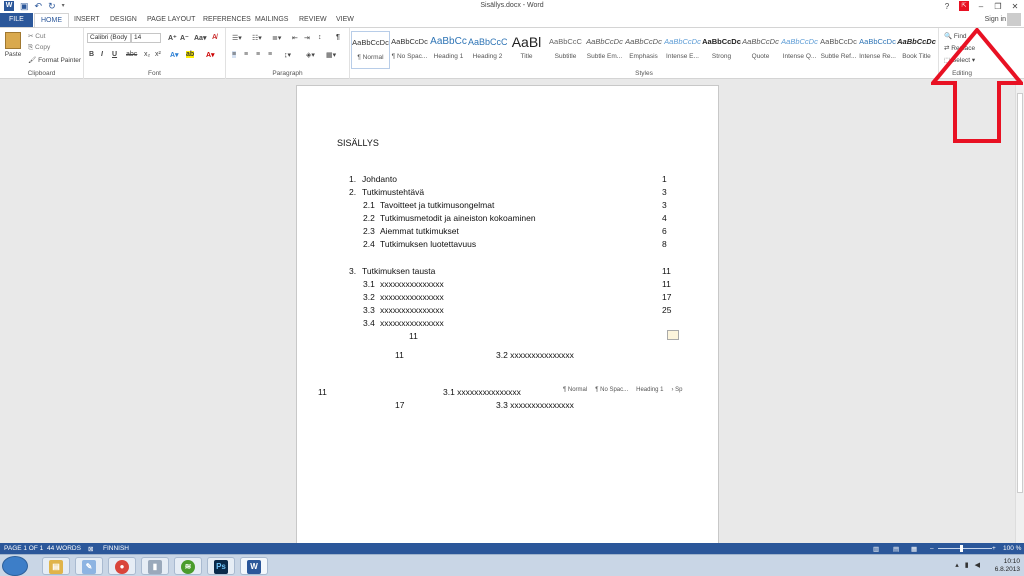 This screenshot has width=1024, height=576. Describe the element at coordinates (877, 41) in the screenshot. I see `style-sample: AaBbCcDc` at that location.